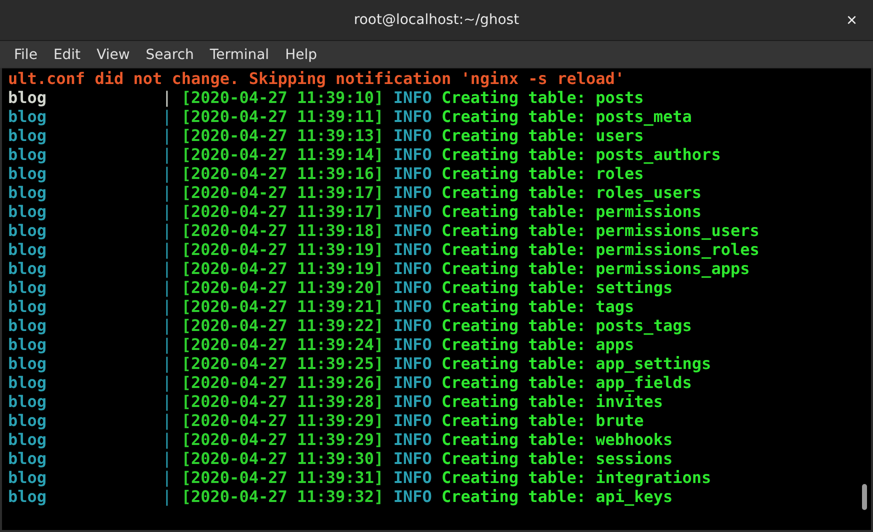  What do you see at coordinates (600, 230) in the screenshot?
I see `log-message: Creating table: permissions_users` at bounding box center [600, 230].